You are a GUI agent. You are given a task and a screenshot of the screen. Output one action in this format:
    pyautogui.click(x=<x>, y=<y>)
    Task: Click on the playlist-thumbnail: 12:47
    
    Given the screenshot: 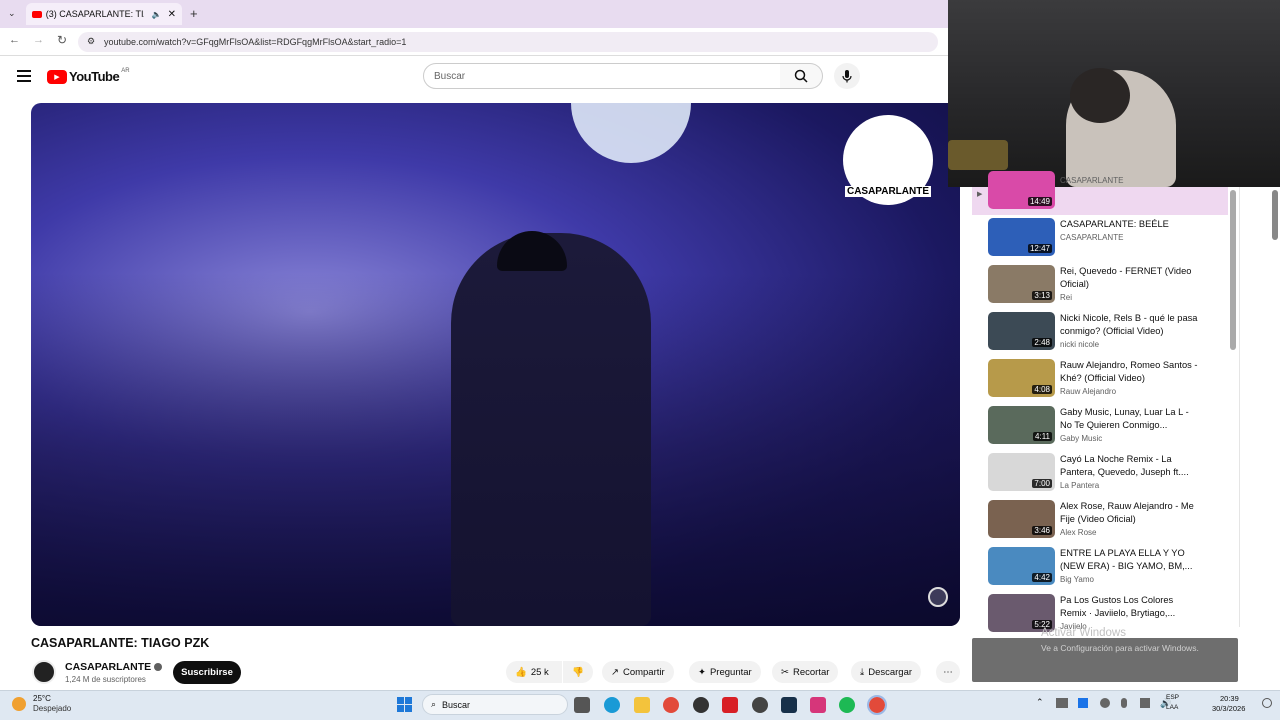 What is the action you would take?
    pyautogui.click(x=1021, y=237)
    